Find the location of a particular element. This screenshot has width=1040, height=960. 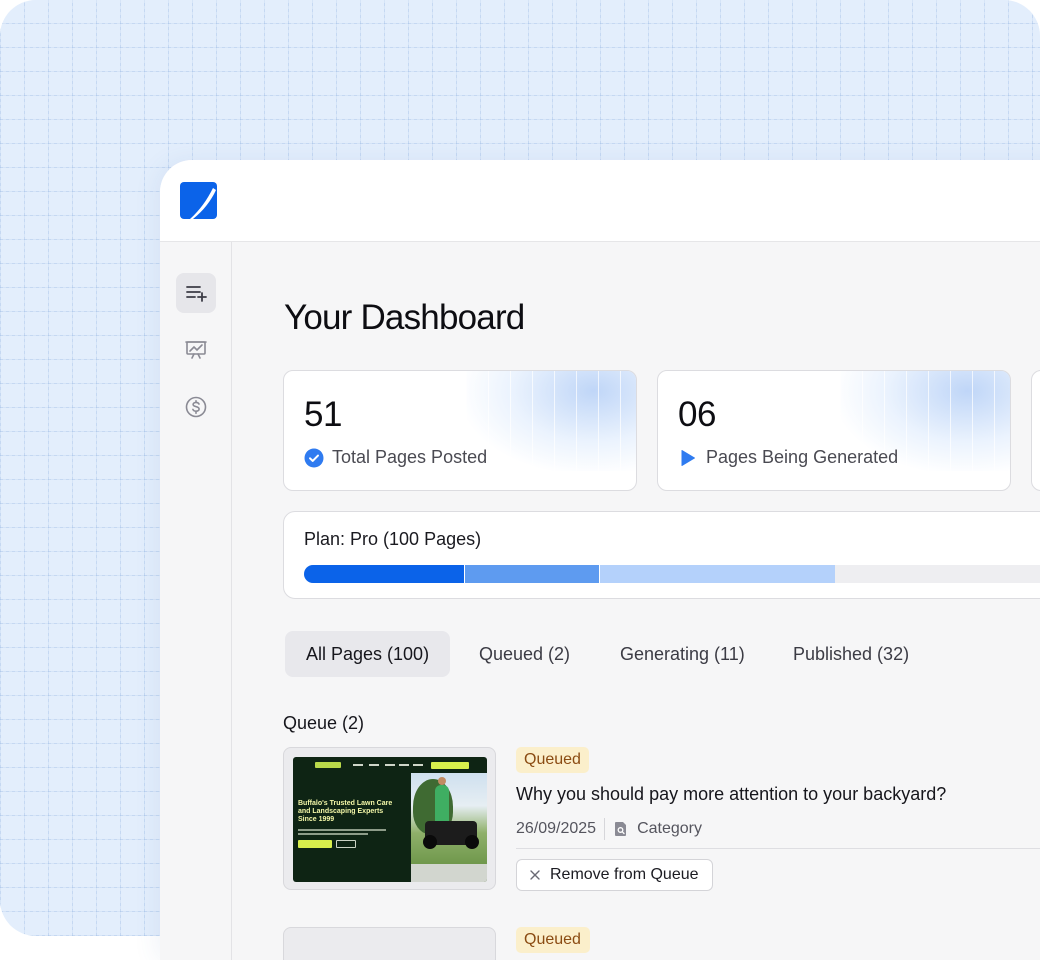

stat-label-row: Total Pages Posted is located at coordinates (395, 457).